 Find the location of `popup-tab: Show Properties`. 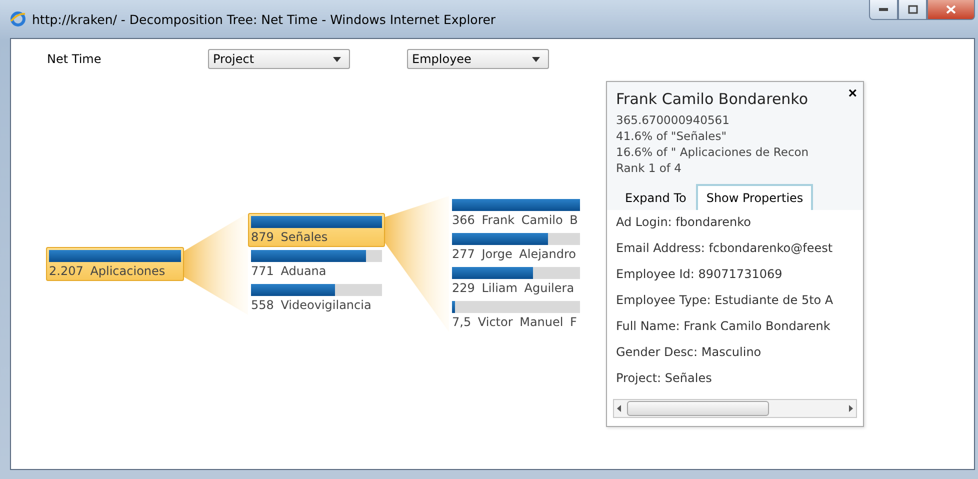

popup-tab: Show Properties is located at coordinates (755, 197).